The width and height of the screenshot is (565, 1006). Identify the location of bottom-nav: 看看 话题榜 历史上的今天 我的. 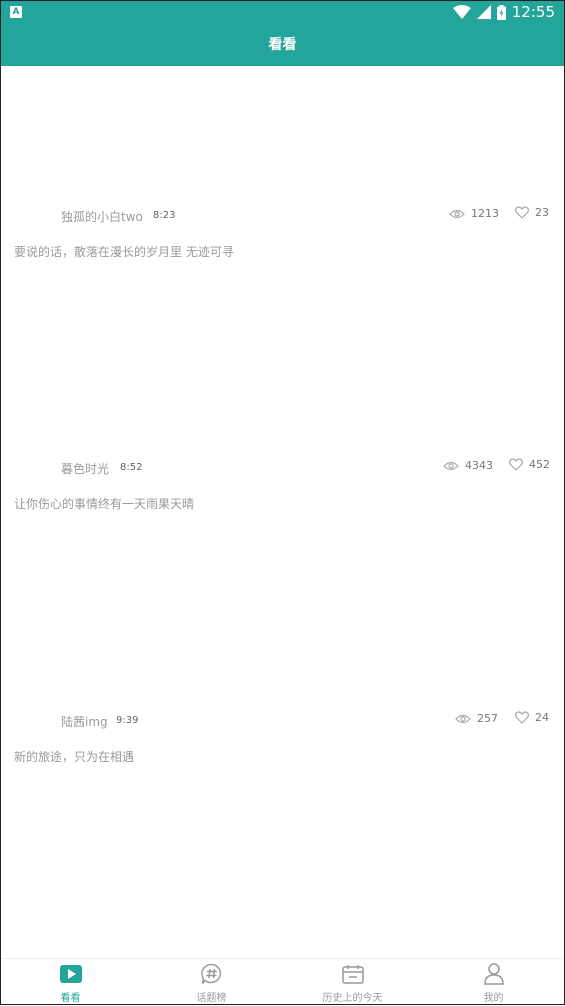
(282, 982).